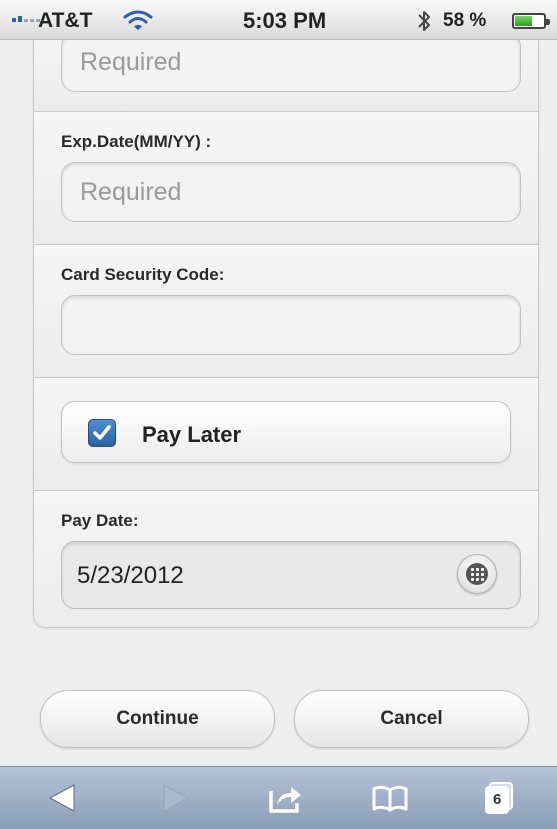  What do you see at coordinates (130, 575) in the screenshot?
I see `pay-date-value: 5/23/2012` at bounding box center [130, 575].